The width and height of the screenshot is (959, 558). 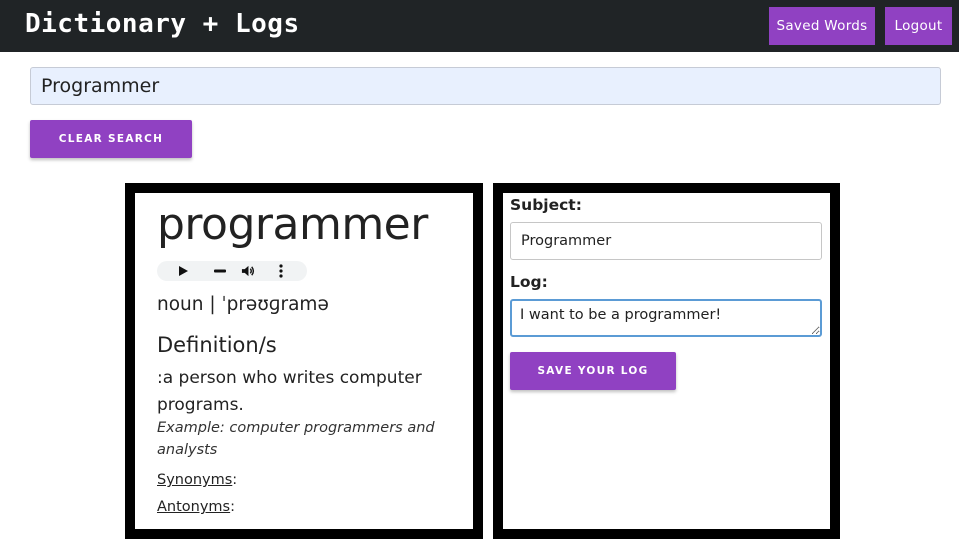 What do you see at coordinates (232, 271) in the screenshot?
I see `audio-player` at bounding box center [232, 271].